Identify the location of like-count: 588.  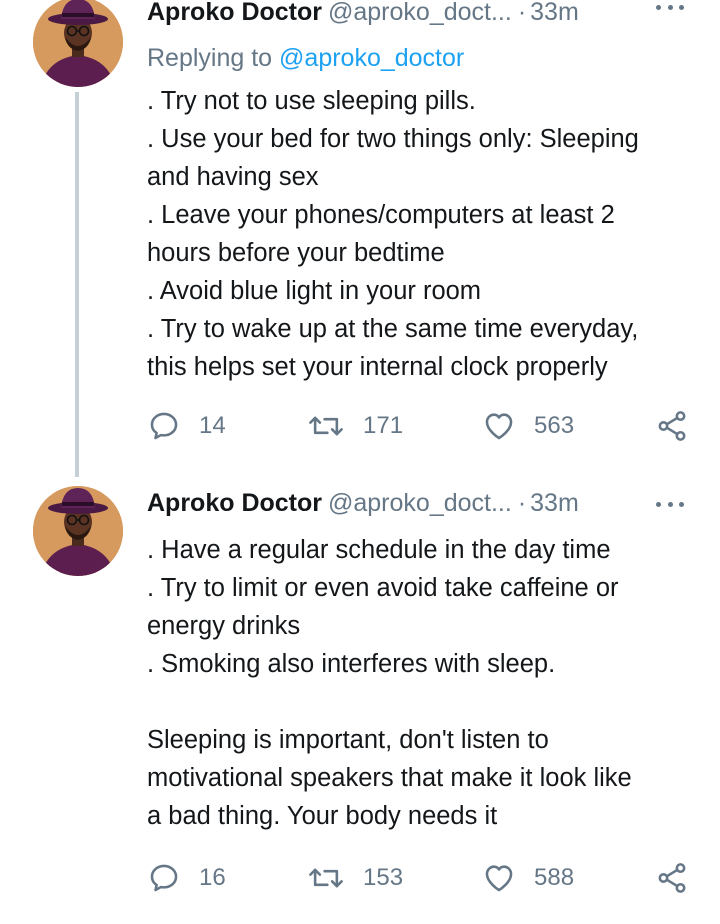
(554, 877).